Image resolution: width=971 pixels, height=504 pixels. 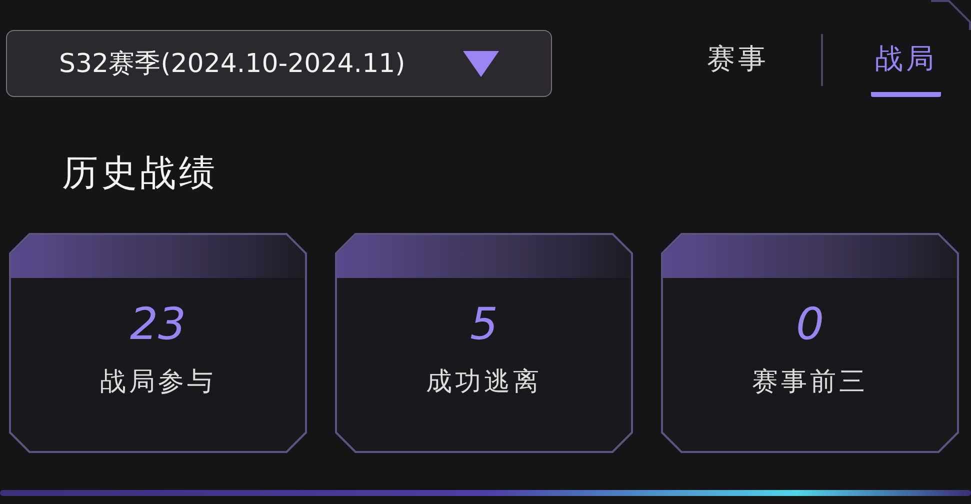 What do you see at coordinates (738, 64) in the screenshot?
I see `tab: 赛事` at bounding box center [738, 64].